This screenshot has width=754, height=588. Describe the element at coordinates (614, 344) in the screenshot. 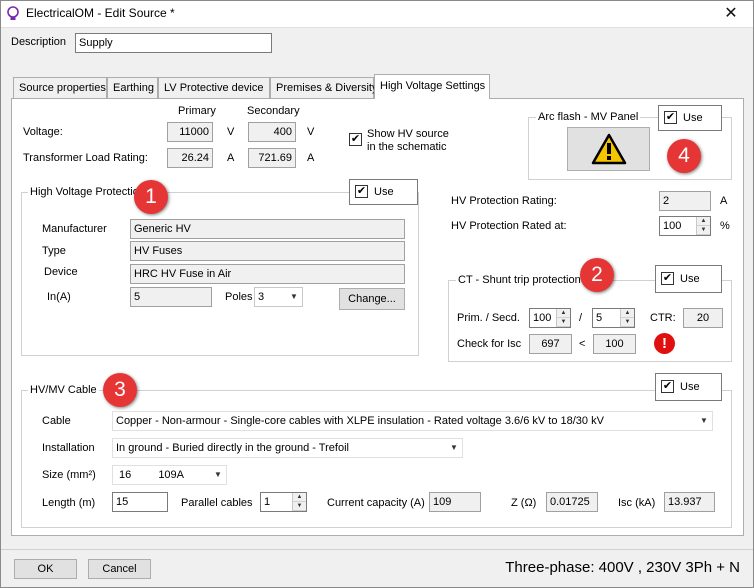

I see `ct-isc-limit-field: 100` at that location.